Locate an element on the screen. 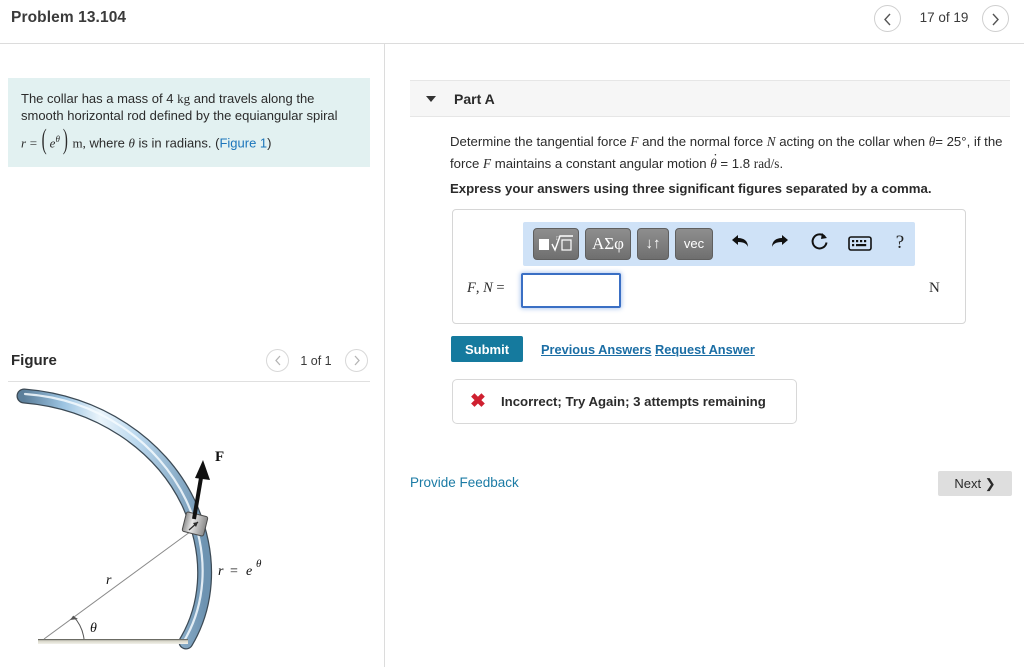 This screenshot has height=672, width=1024. chevron-right-icon: ❯ is located at coordinates (990, 483).